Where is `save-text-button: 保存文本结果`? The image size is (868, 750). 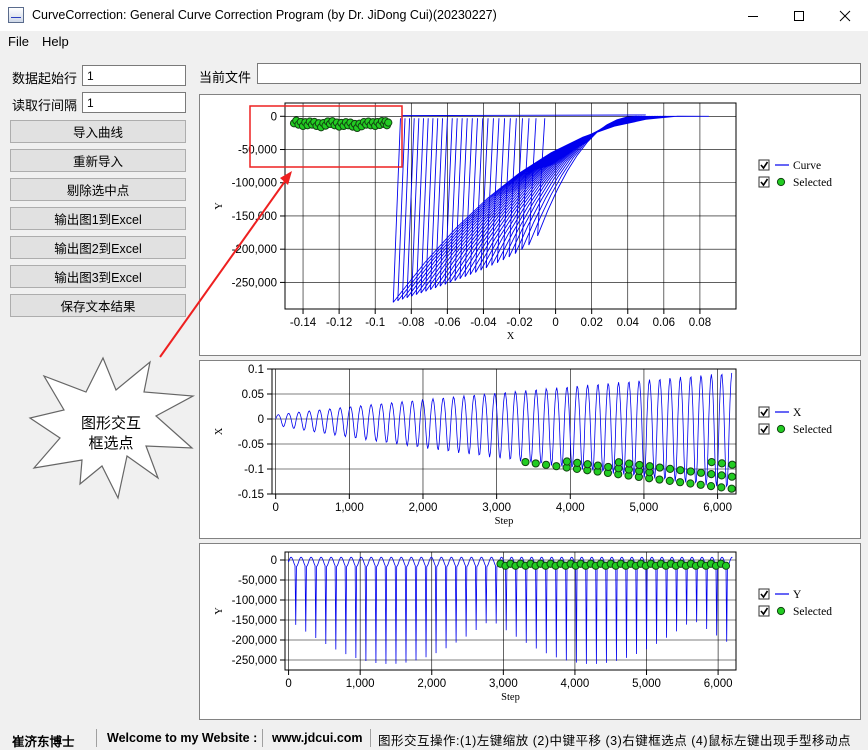 save-text-button: 保存文本结果 is located at coordinates (98, 305).